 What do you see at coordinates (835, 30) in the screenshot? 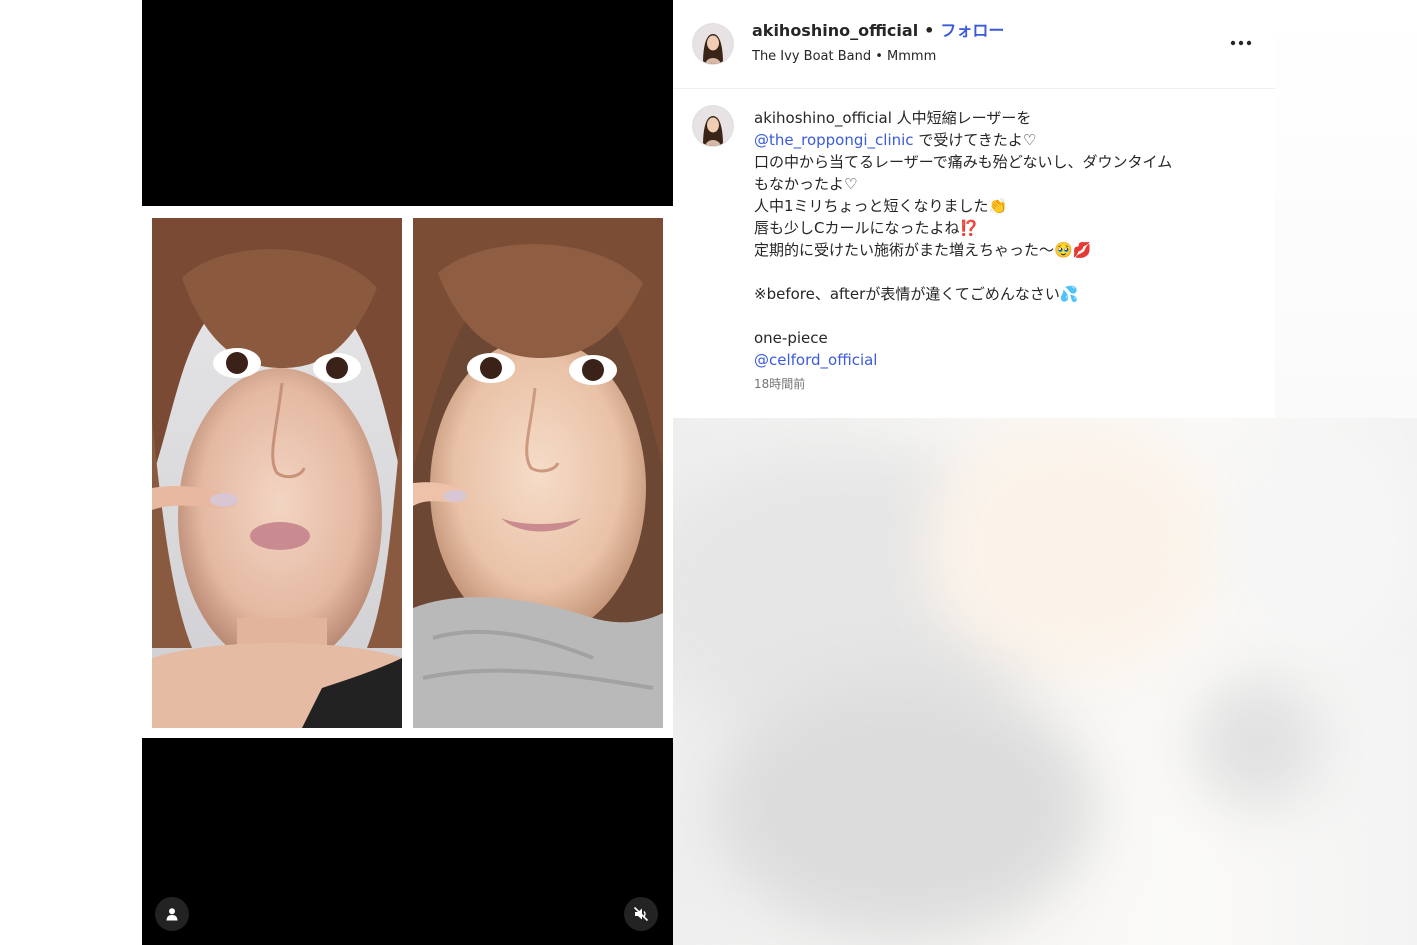
I see `author-username: akihoshino_official` at bounding box center [835, 30].